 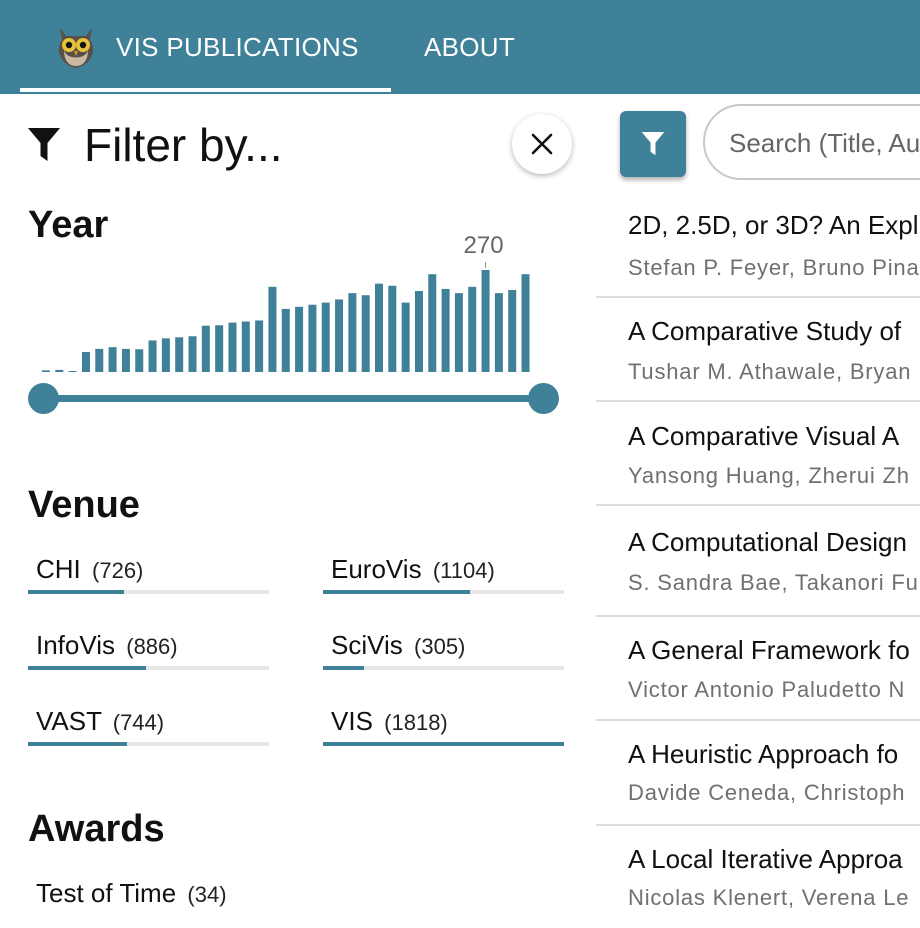 I want to click on paper-title: 2D, 2.5D, or 3D? An Expl, so click(x=773, y=225).